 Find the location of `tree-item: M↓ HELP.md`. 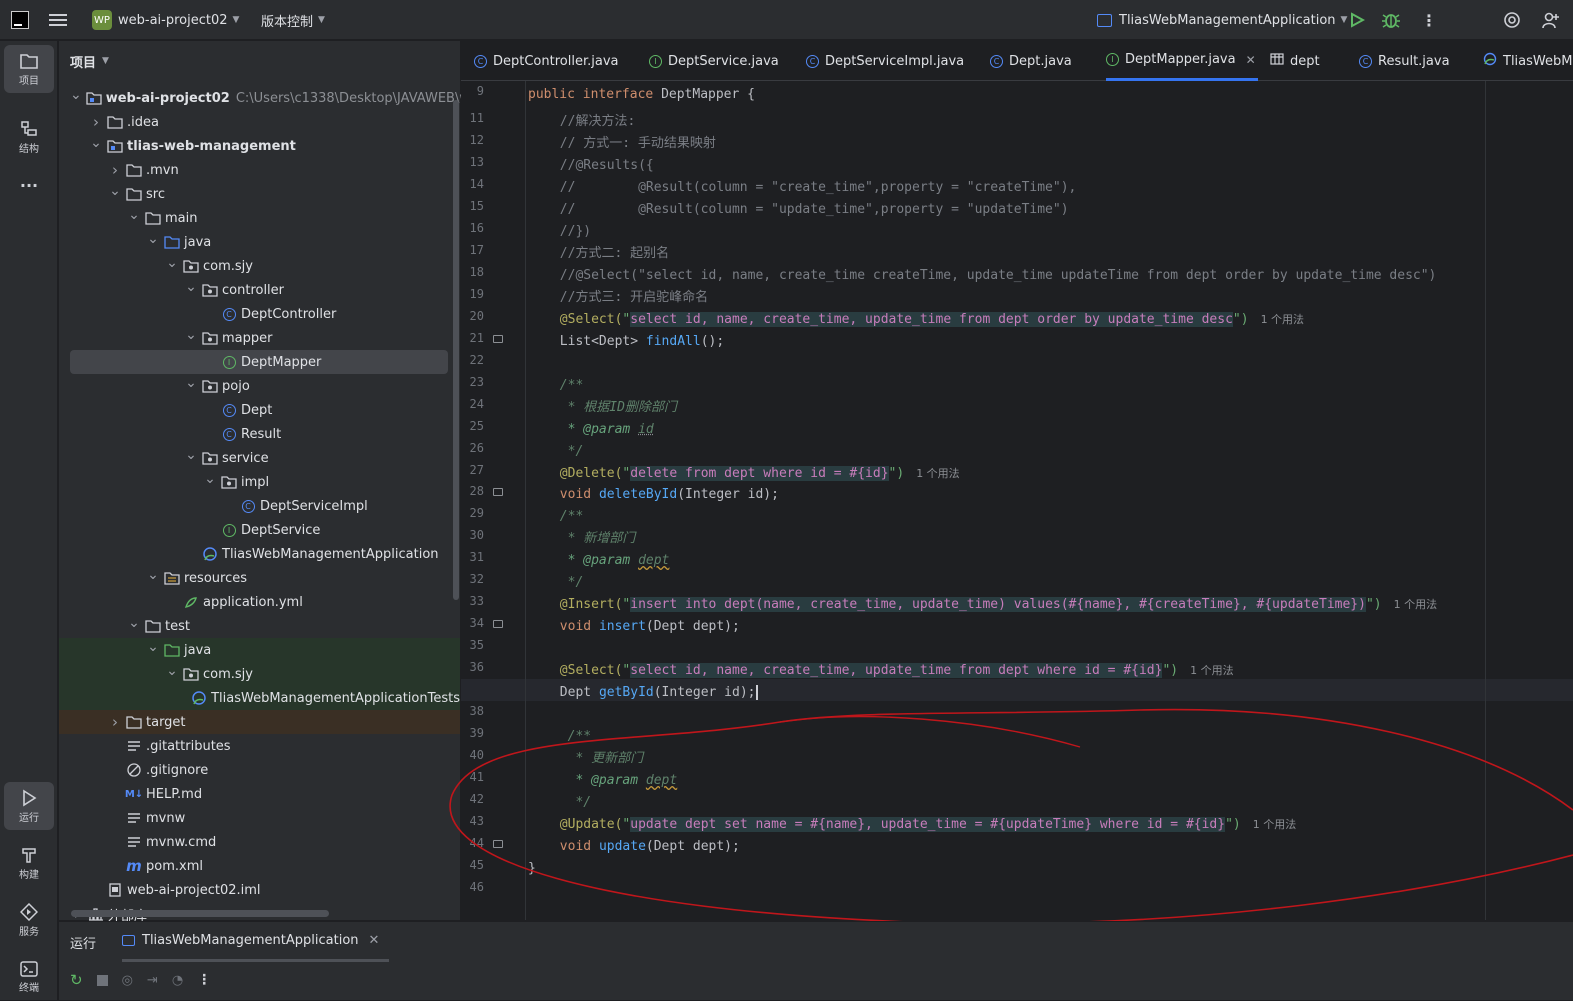

tree-item: M↓ HELP.md is located at coordinates (259, 794).